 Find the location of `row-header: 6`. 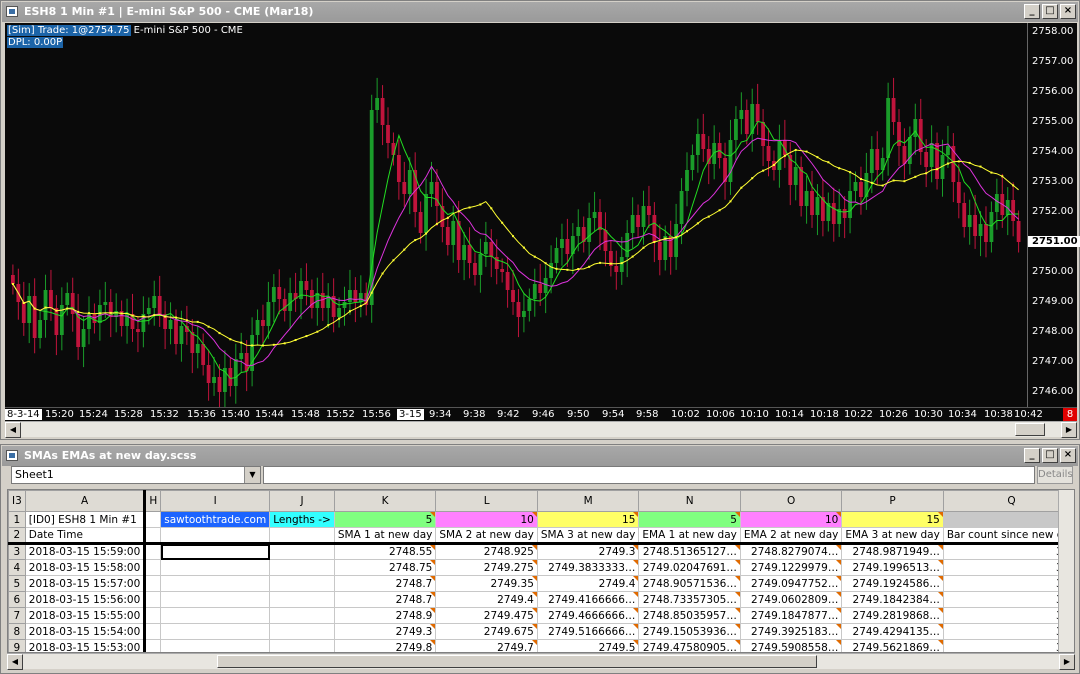

row-header: 6 is located at coordinates (17, 599).